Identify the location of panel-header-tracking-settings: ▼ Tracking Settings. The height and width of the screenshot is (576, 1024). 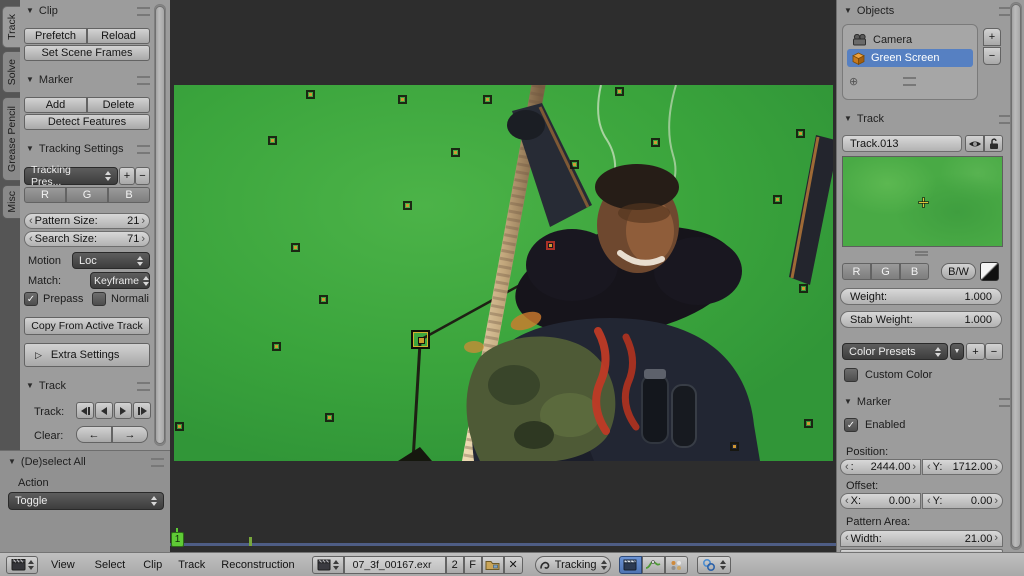
(88, 149).